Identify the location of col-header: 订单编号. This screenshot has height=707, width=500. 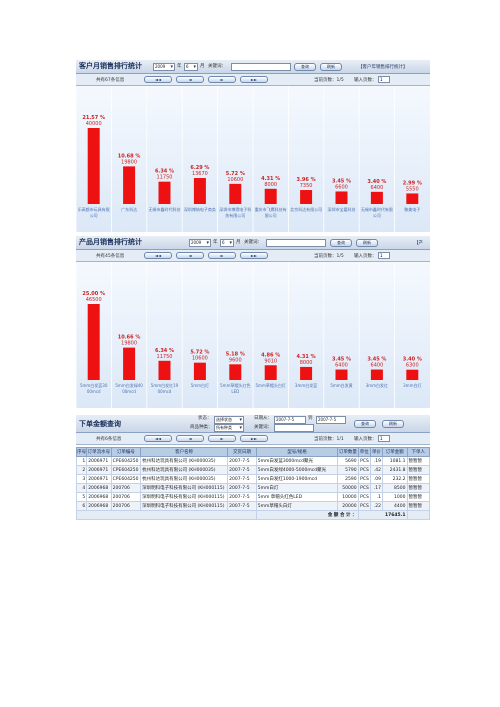
(126, 452).